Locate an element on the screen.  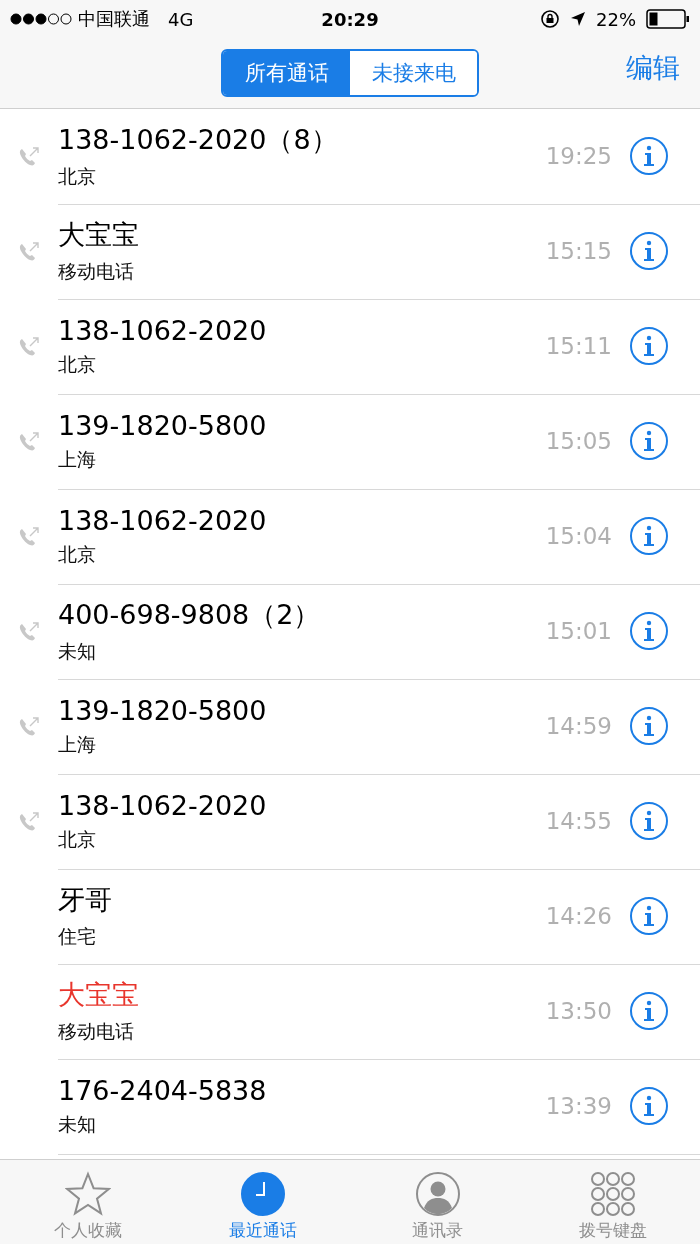
person-icon is located at coordinates (437, 1194).